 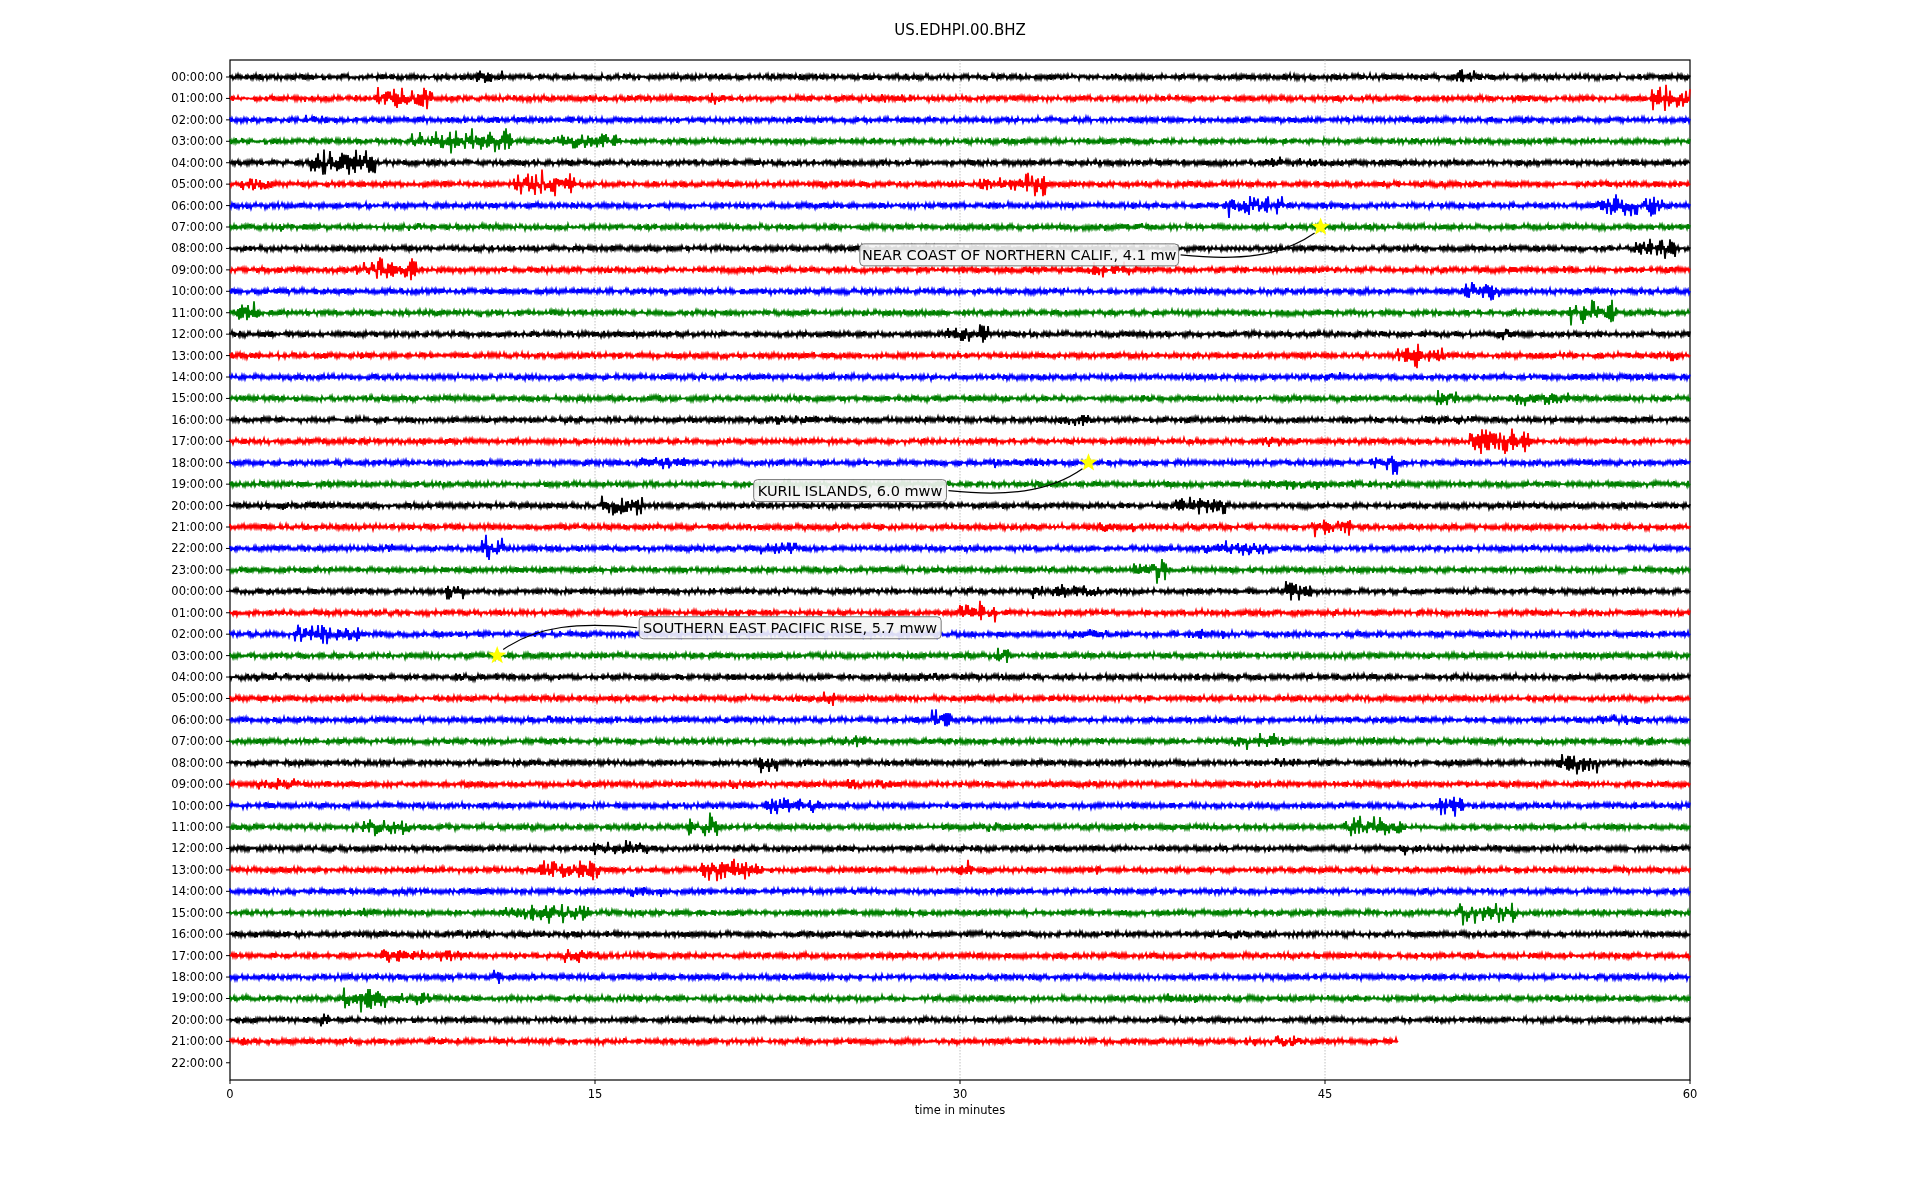 What do you see at coordinates (790, 628) in the screenshot?
I see `event-label: SOUTHERN EAST PACIFIC RISE, 5.7 mww` at bounding box center [790, 628].